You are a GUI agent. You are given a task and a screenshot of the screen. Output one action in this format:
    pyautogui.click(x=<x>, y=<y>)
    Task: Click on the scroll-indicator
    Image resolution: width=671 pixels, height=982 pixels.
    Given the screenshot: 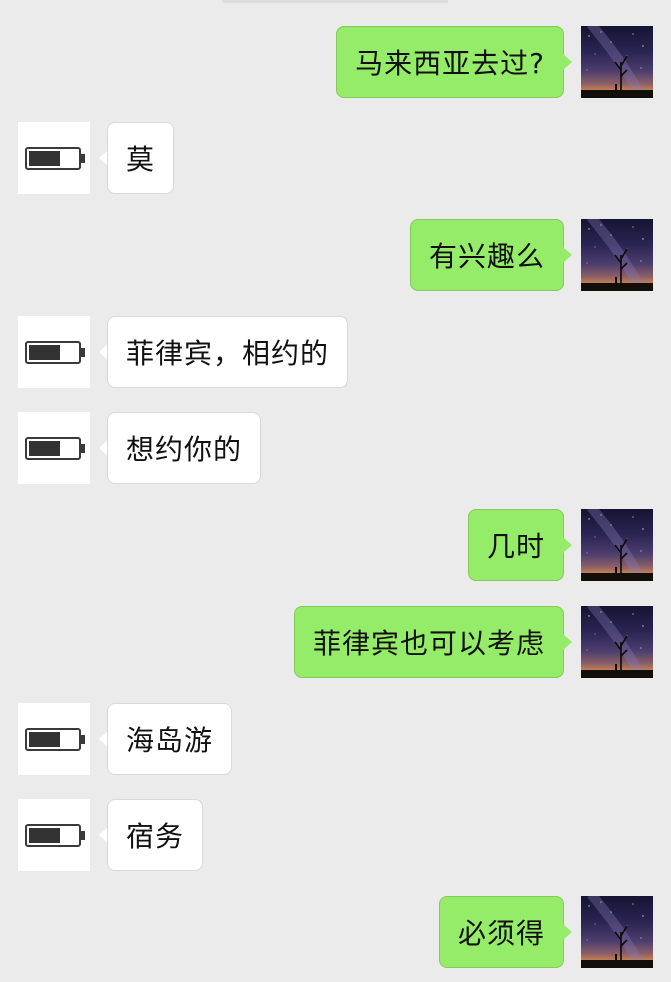 What is the action you would take?
    pyautogui.click(x=335, y=1)
    